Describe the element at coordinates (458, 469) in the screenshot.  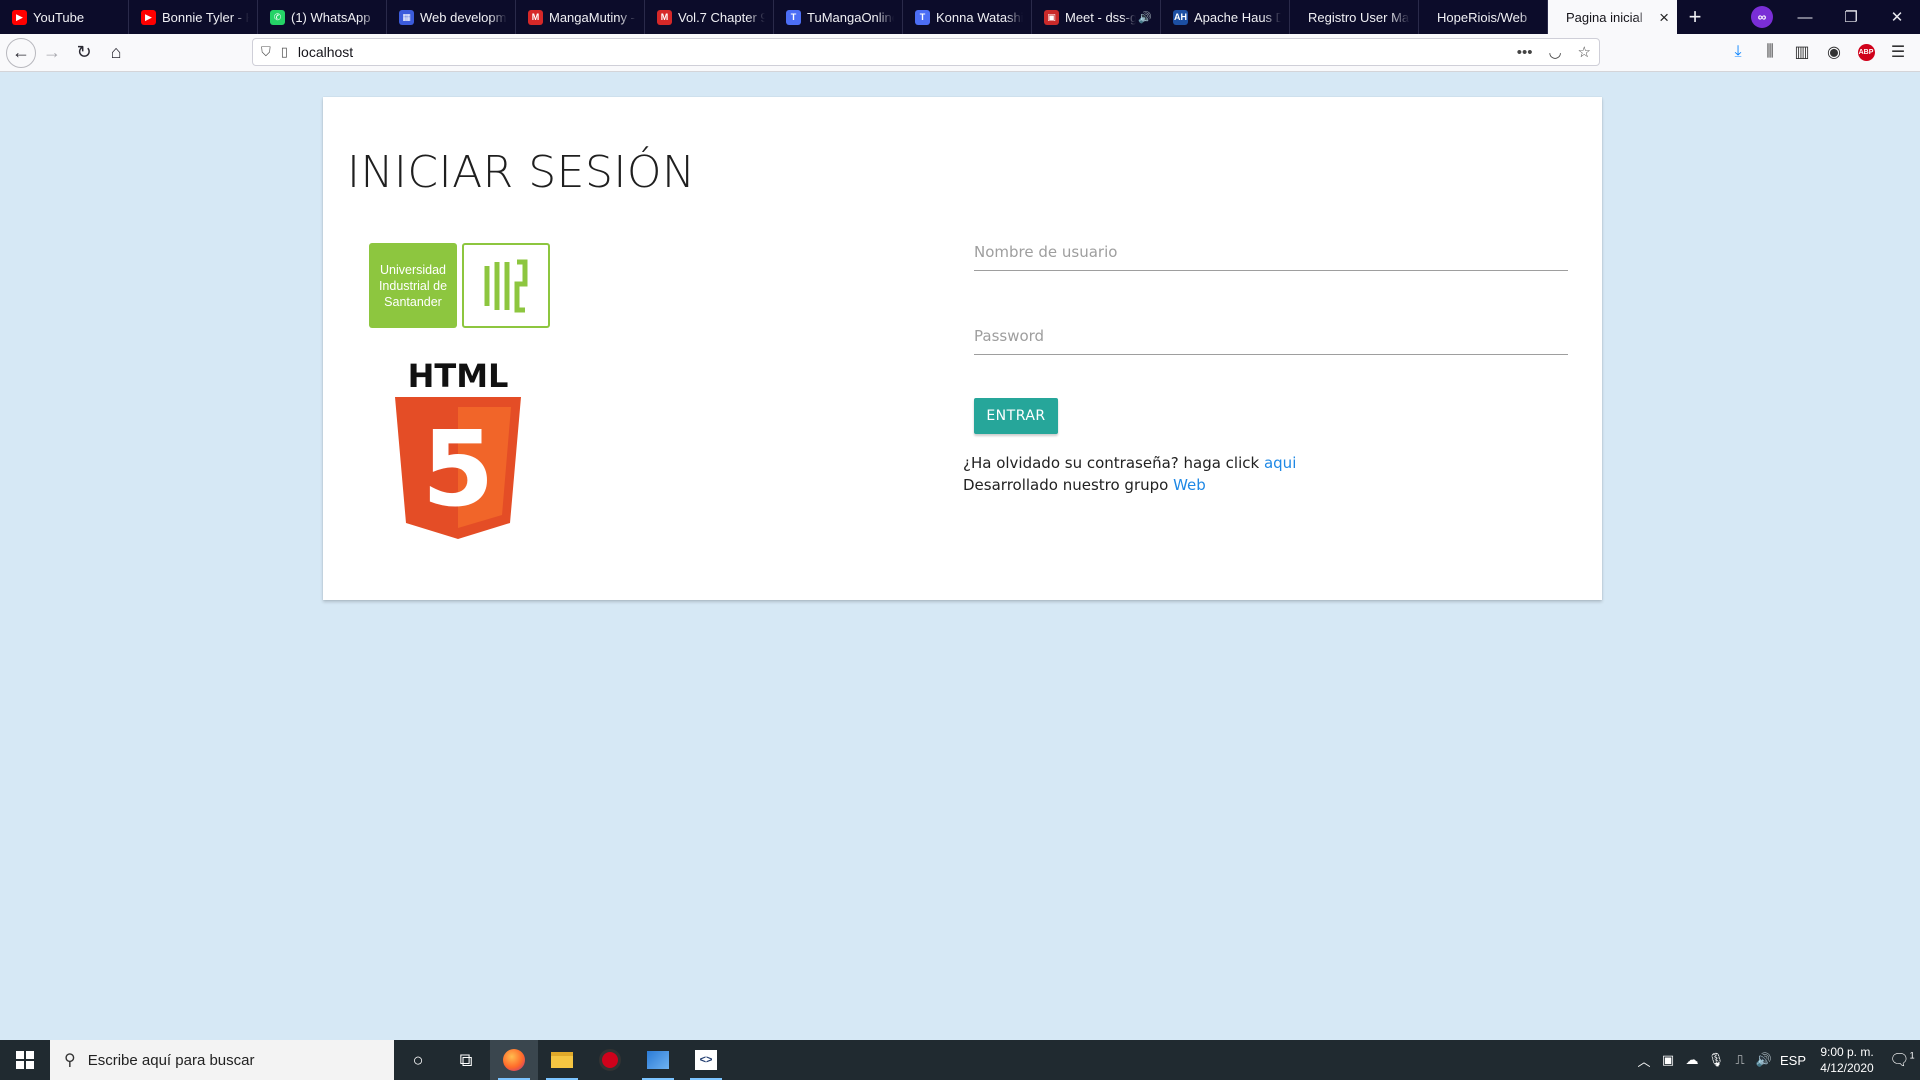
I see `html5-logo-digit: 5` at that location.